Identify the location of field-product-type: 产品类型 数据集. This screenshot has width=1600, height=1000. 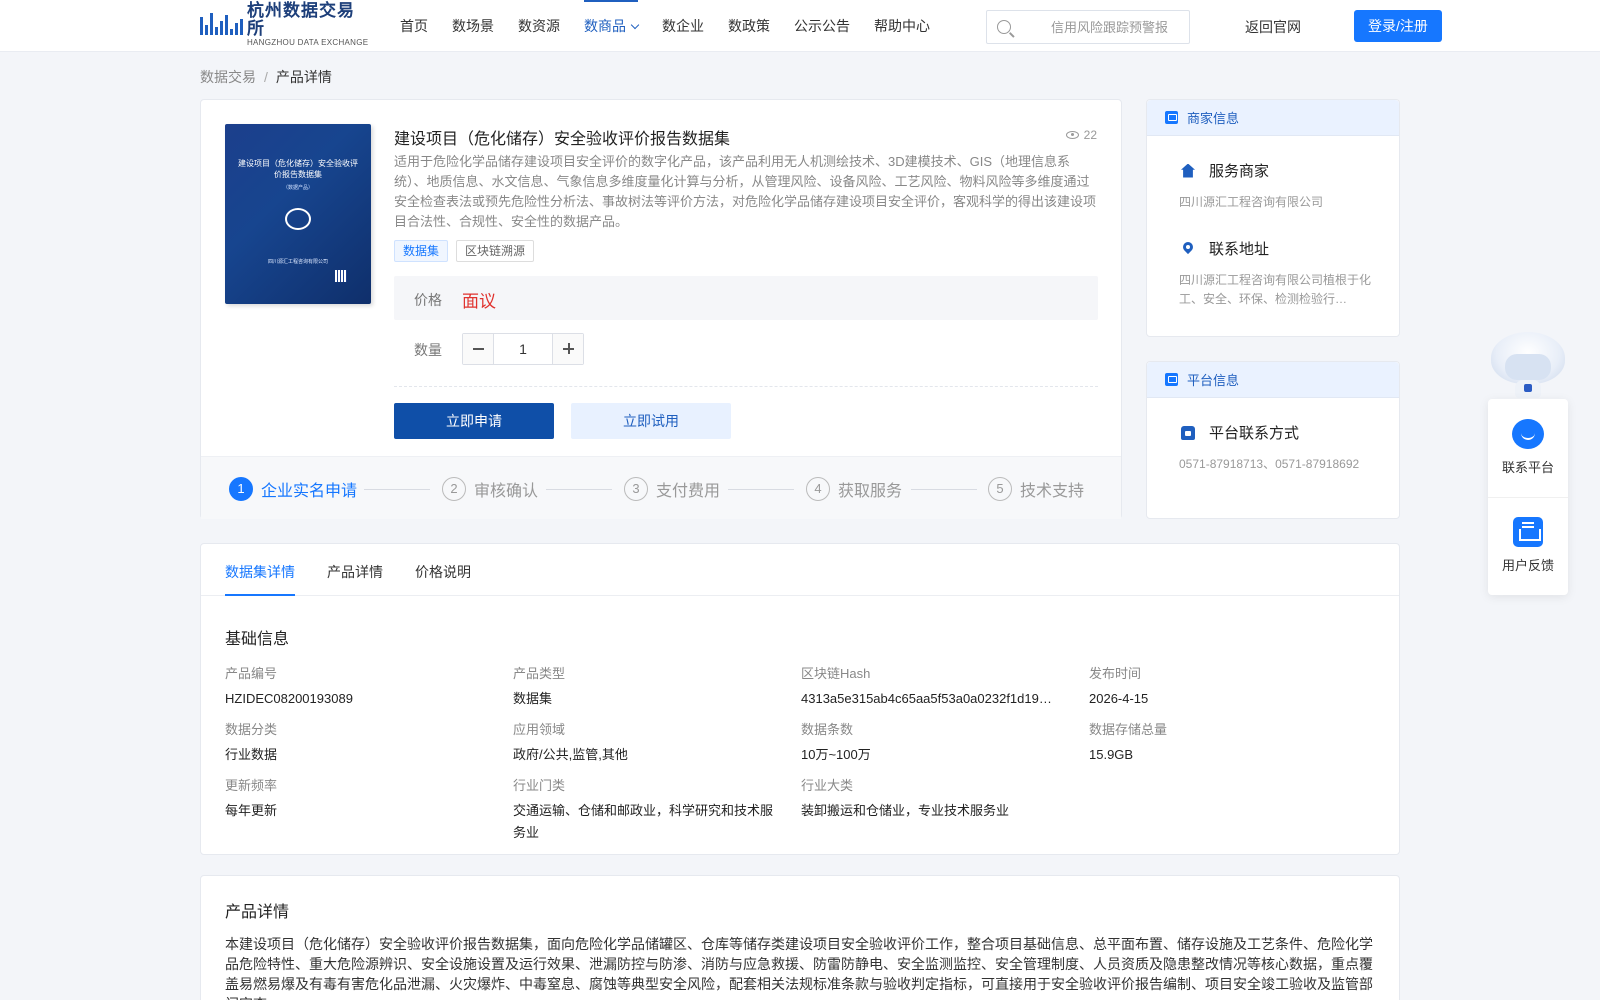
(648, 686).